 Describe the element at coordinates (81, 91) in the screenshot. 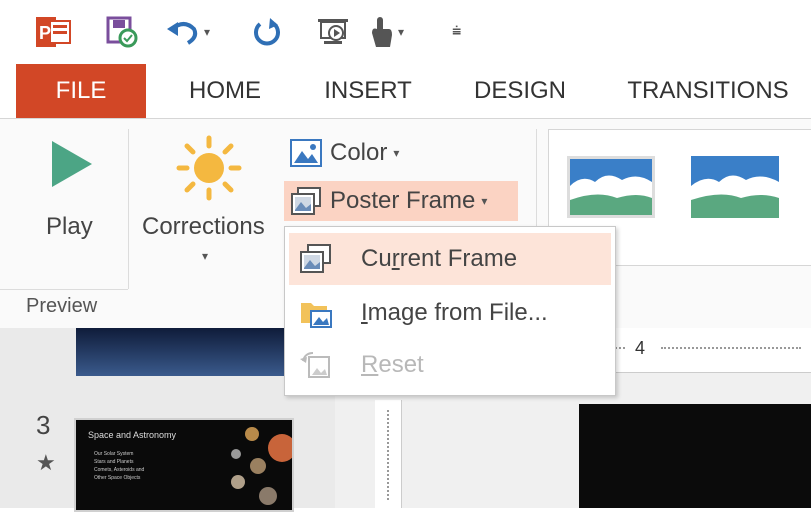

I see `tab-file: FILE` at that location.